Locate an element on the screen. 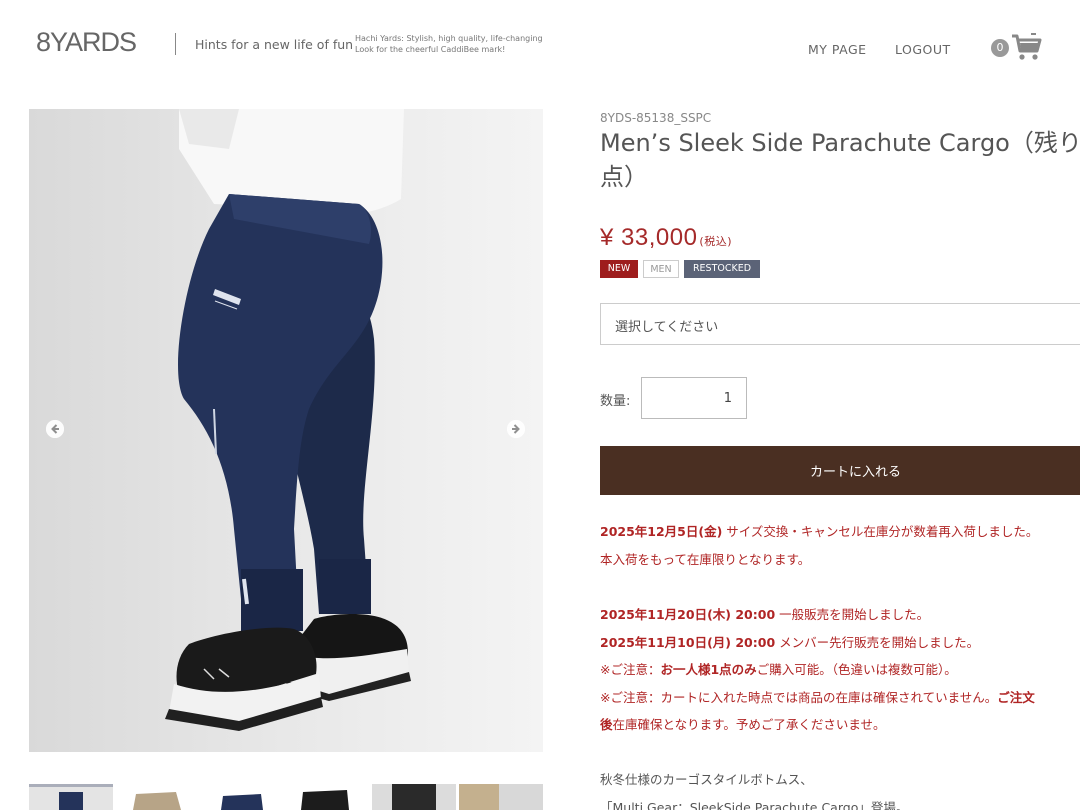  notice-purchase-limit-prefix: ※ご注意： is located at coordinates (630, 669).